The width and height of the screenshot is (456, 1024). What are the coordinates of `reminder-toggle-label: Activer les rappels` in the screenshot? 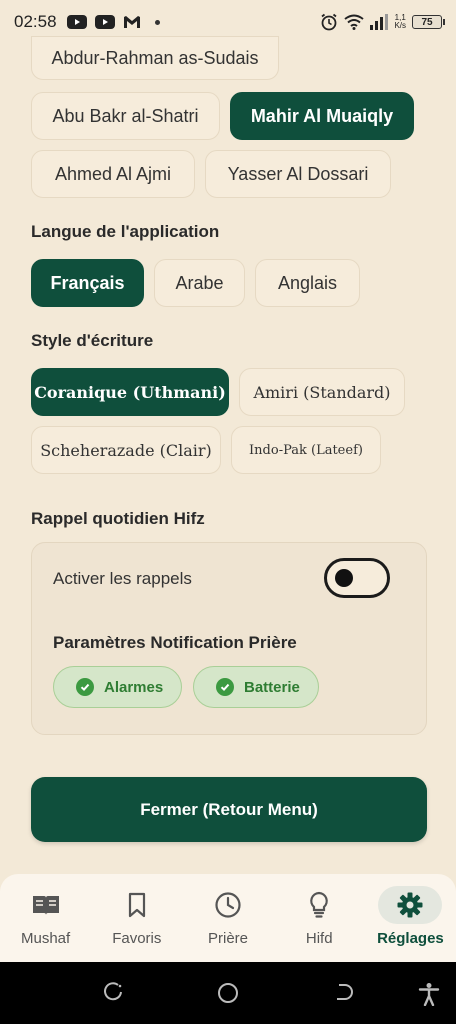 It's located at (122, 578).